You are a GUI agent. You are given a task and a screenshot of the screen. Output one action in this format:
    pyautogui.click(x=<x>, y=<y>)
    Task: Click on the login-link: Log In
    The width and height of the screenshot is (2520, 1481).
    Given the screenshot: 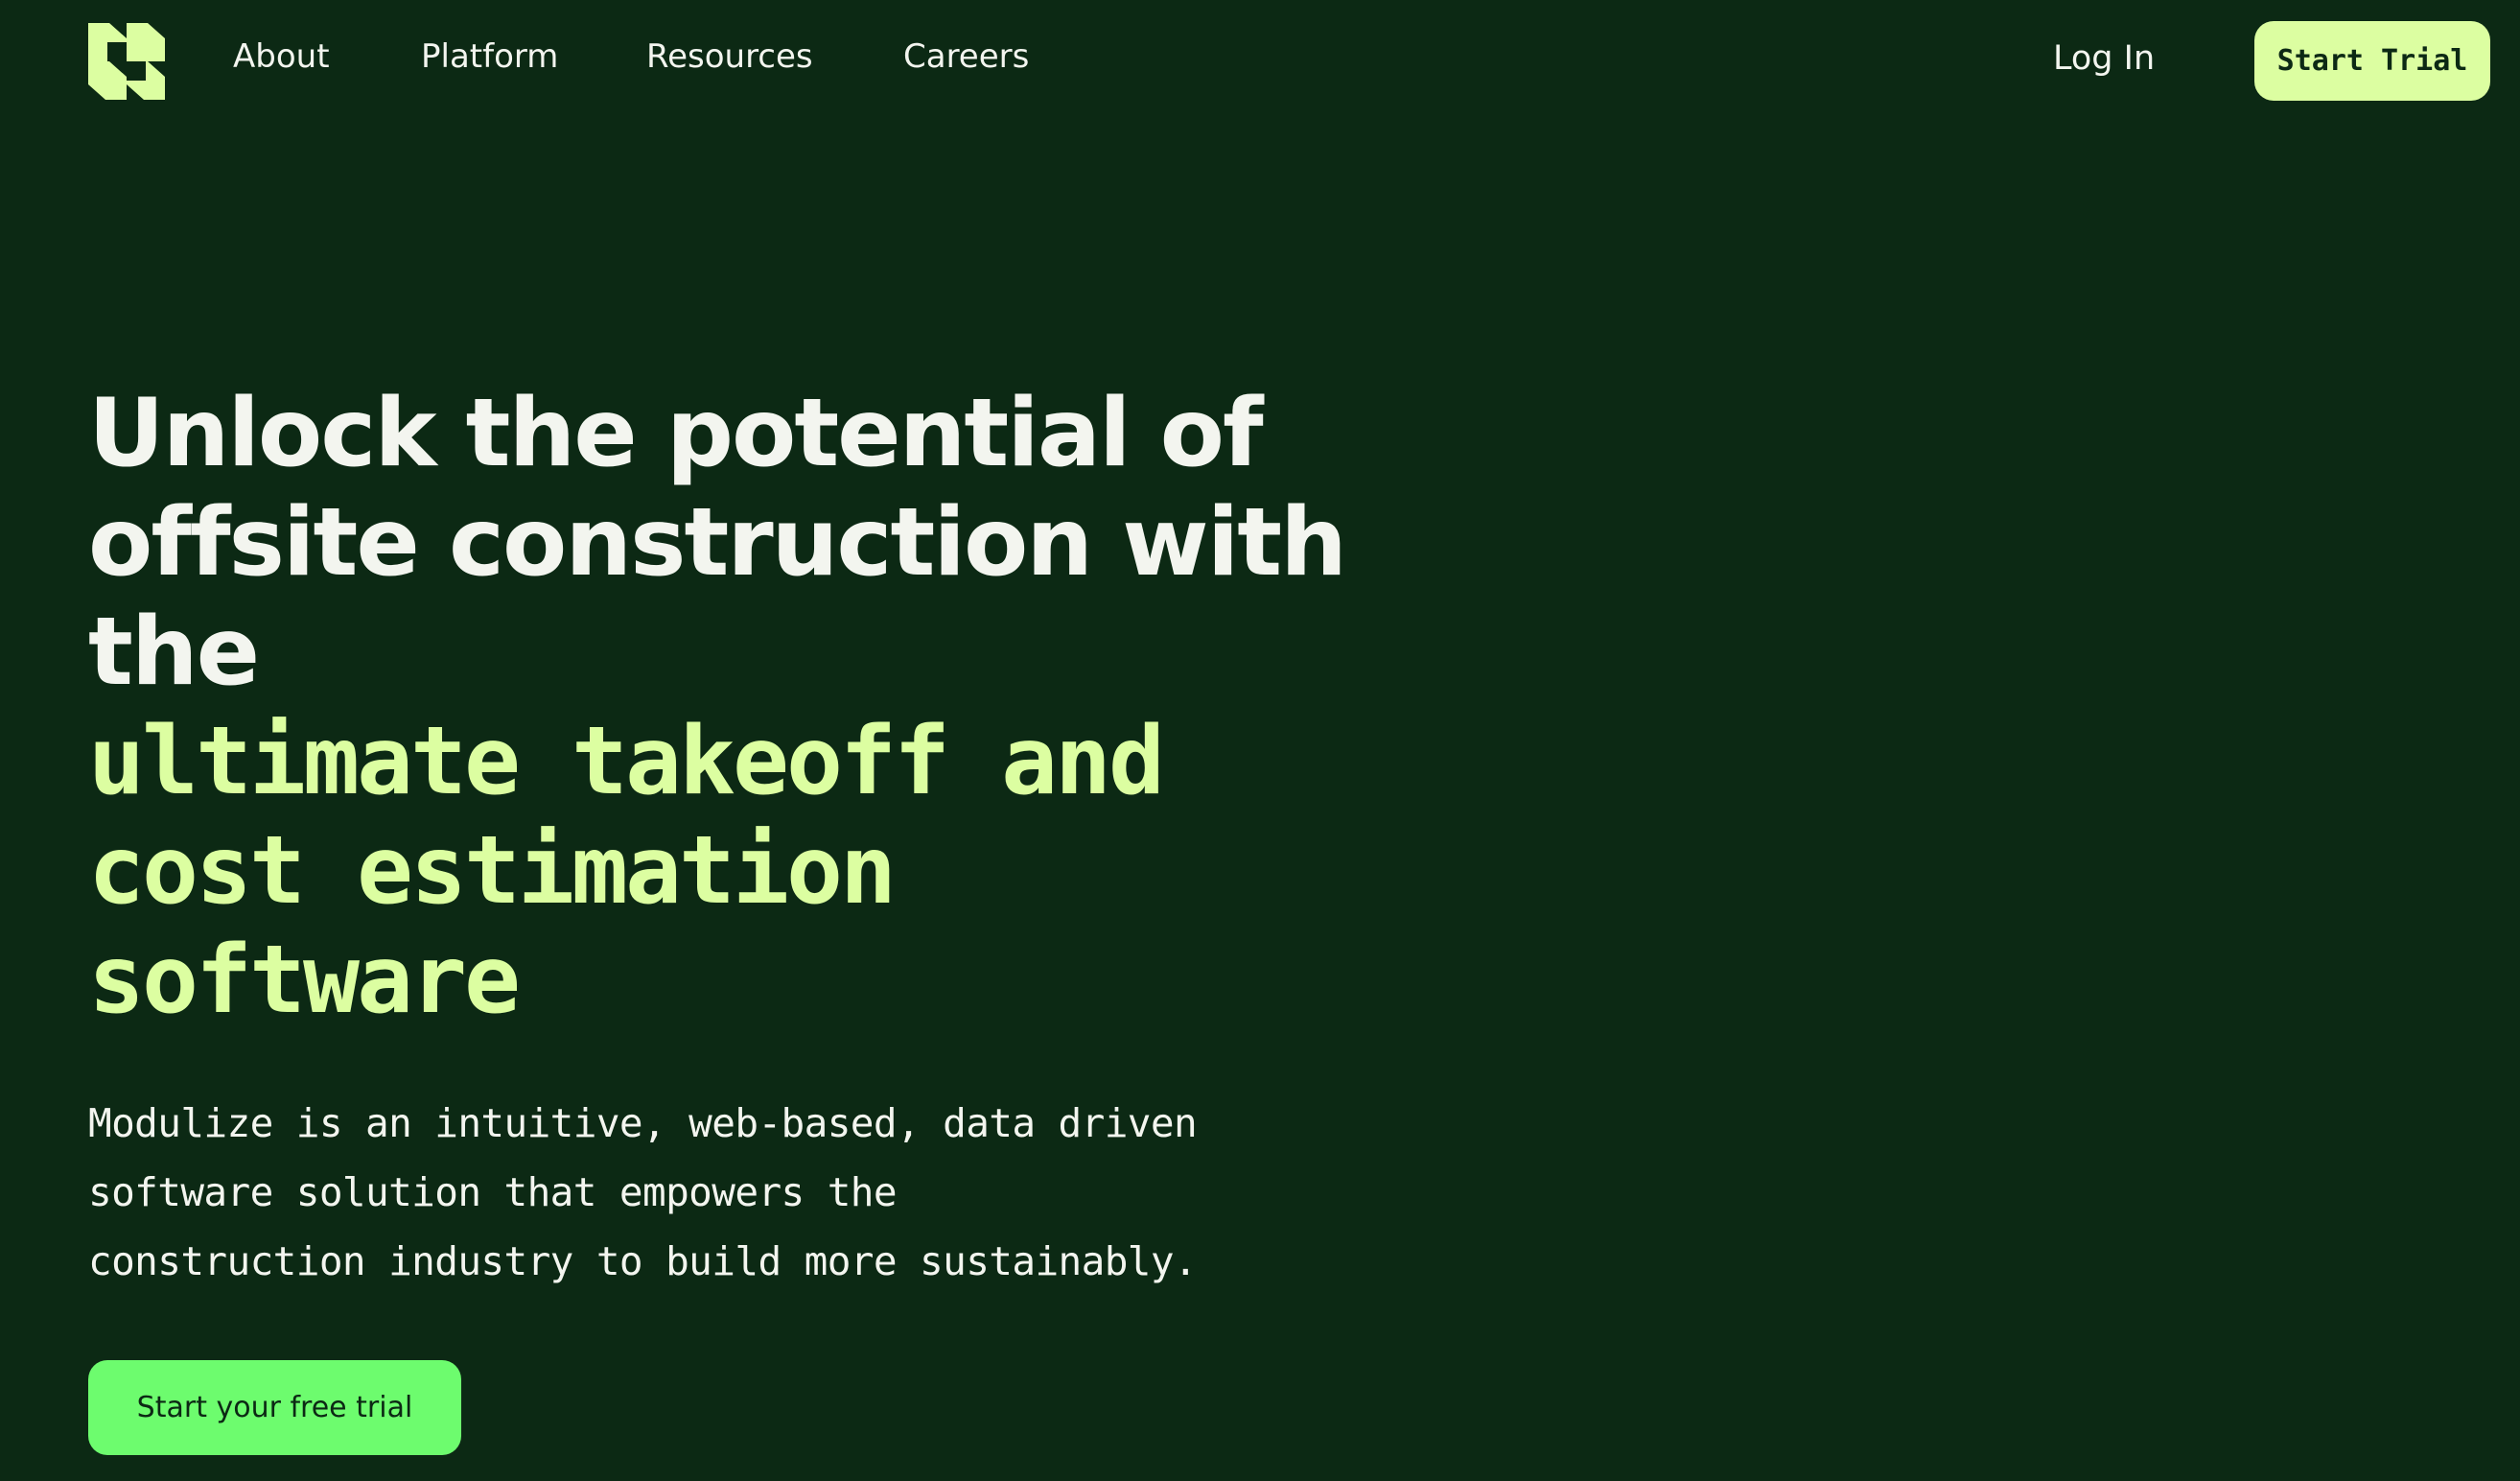 What is the action you would take?
    pyautogui.click(x=2104, y=58)
    